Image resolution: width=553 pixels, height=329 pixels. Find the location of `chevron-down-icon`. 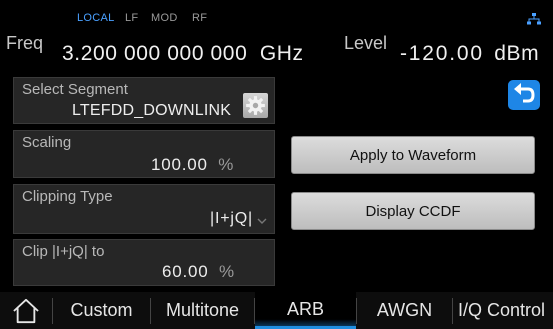

chevron-down-icon is located at coordinates (262, 221).